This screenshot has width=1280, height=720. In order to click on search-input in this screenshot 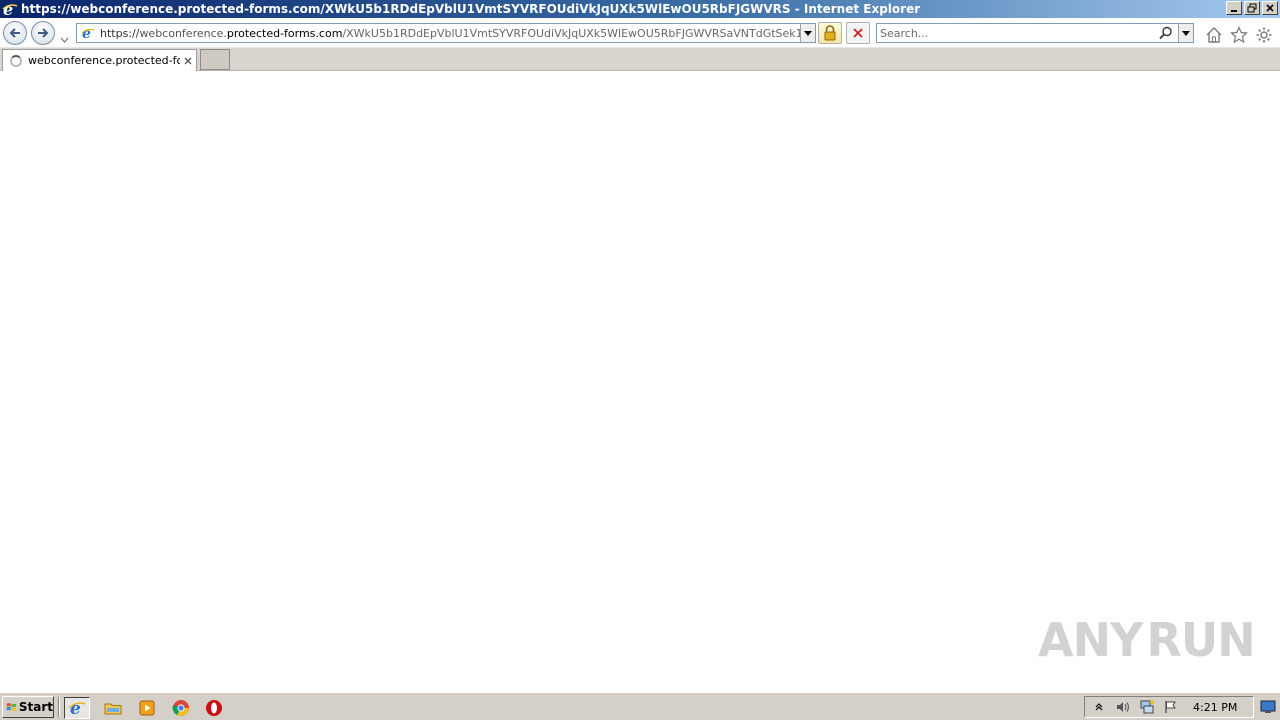, I will do `click(1015, 33)`.